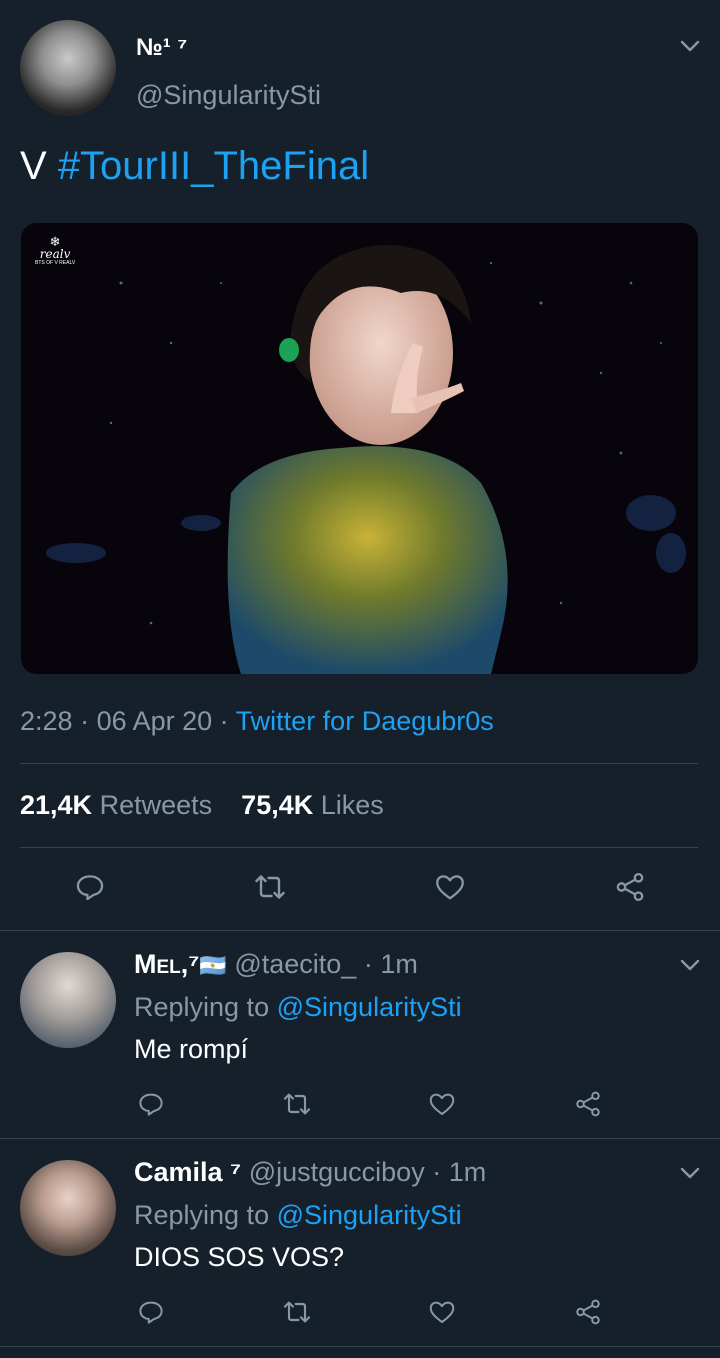 The image size is (720, 1358). What do you see at coordinates (213, 965) in the screenshot?
I see `argentina-flag-icon: 🇦🇷` at bounding box center [213, 965].